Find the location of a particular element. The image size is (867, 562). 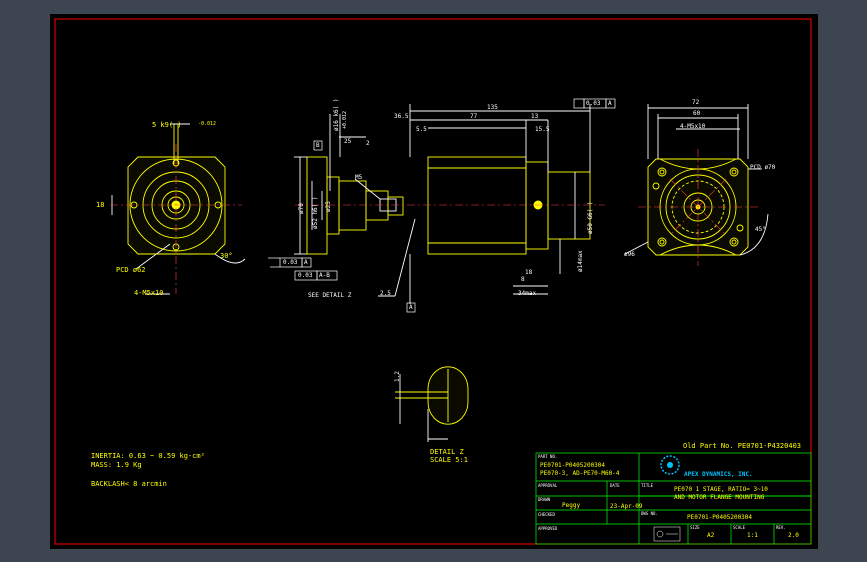

dwg-no-label: DWG NO. is located at coordinates (649, 513).